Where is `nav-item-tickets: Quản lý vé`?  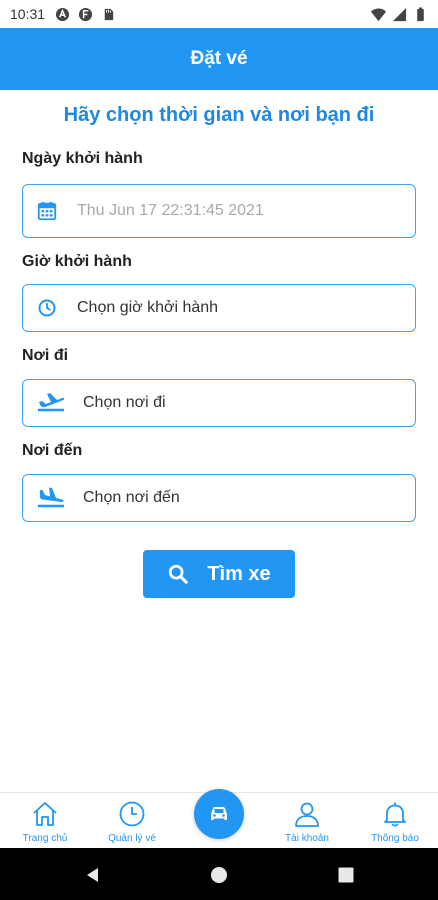
nav-item-tickets: Quản lý vé is located at coordinates (132, 821).